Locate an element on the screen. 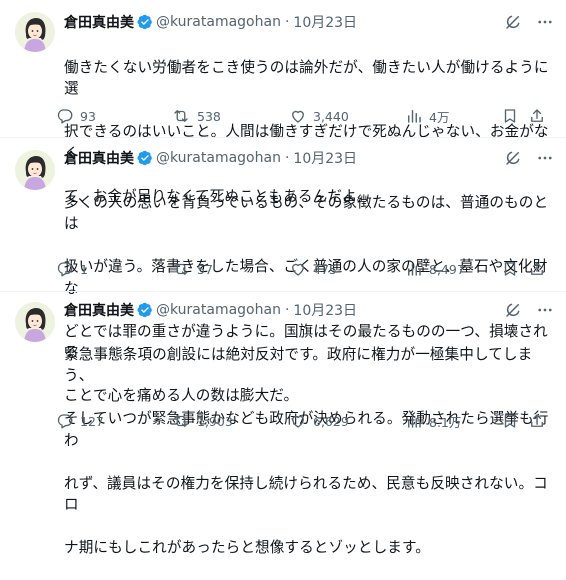 The image size is (566, 580). like-button: 3,440 is located at coordinates (319, 116).